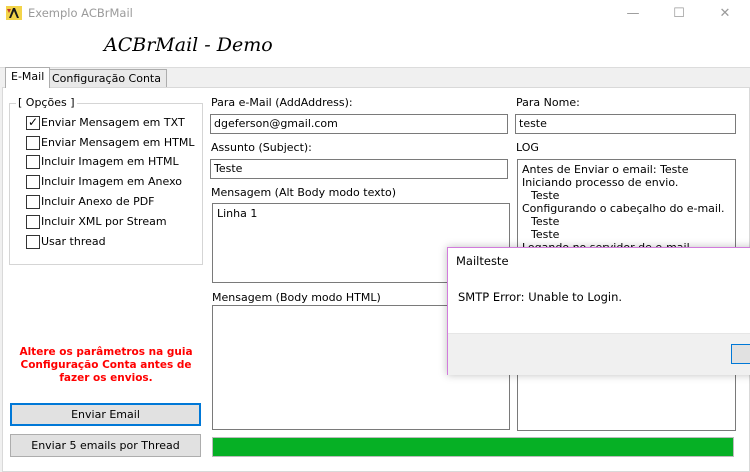  What do you see at coordinates (118, 142) in the screenshot?
I see `checkbox-label: Enviar Mensagem em HTML` at bounding box center [118, 142].